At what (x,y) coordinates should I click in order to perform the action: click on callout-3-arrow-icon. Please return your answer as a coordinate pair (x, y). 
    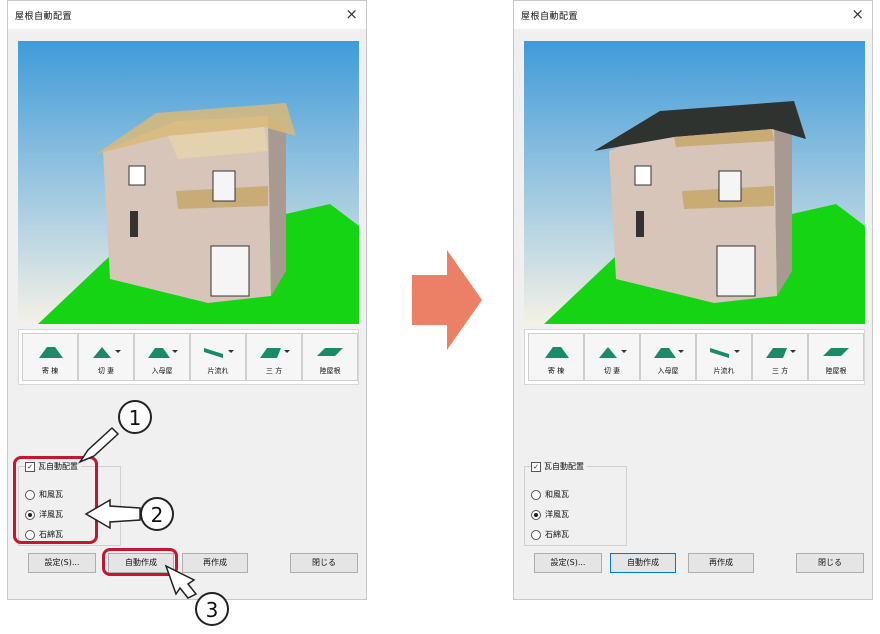
    Looking at the image, I should click on (181, 581).